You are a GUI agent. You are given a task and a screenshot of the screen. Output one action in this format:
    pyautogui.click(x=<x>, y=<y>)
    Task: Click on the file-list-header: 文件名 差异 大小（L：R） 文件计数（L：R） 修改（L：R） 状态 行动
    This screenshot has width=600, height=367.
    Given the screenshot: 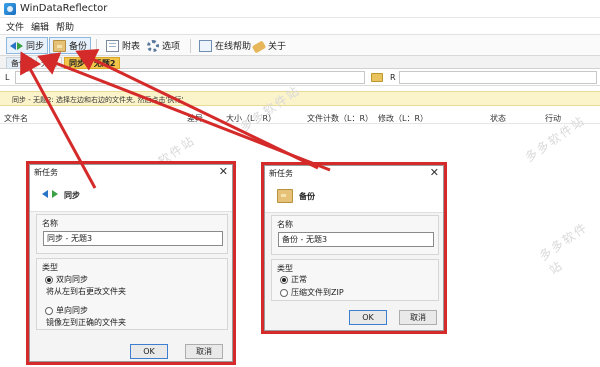 What is the action you would take?
    pyautogui.click(x=300, y=117)
    